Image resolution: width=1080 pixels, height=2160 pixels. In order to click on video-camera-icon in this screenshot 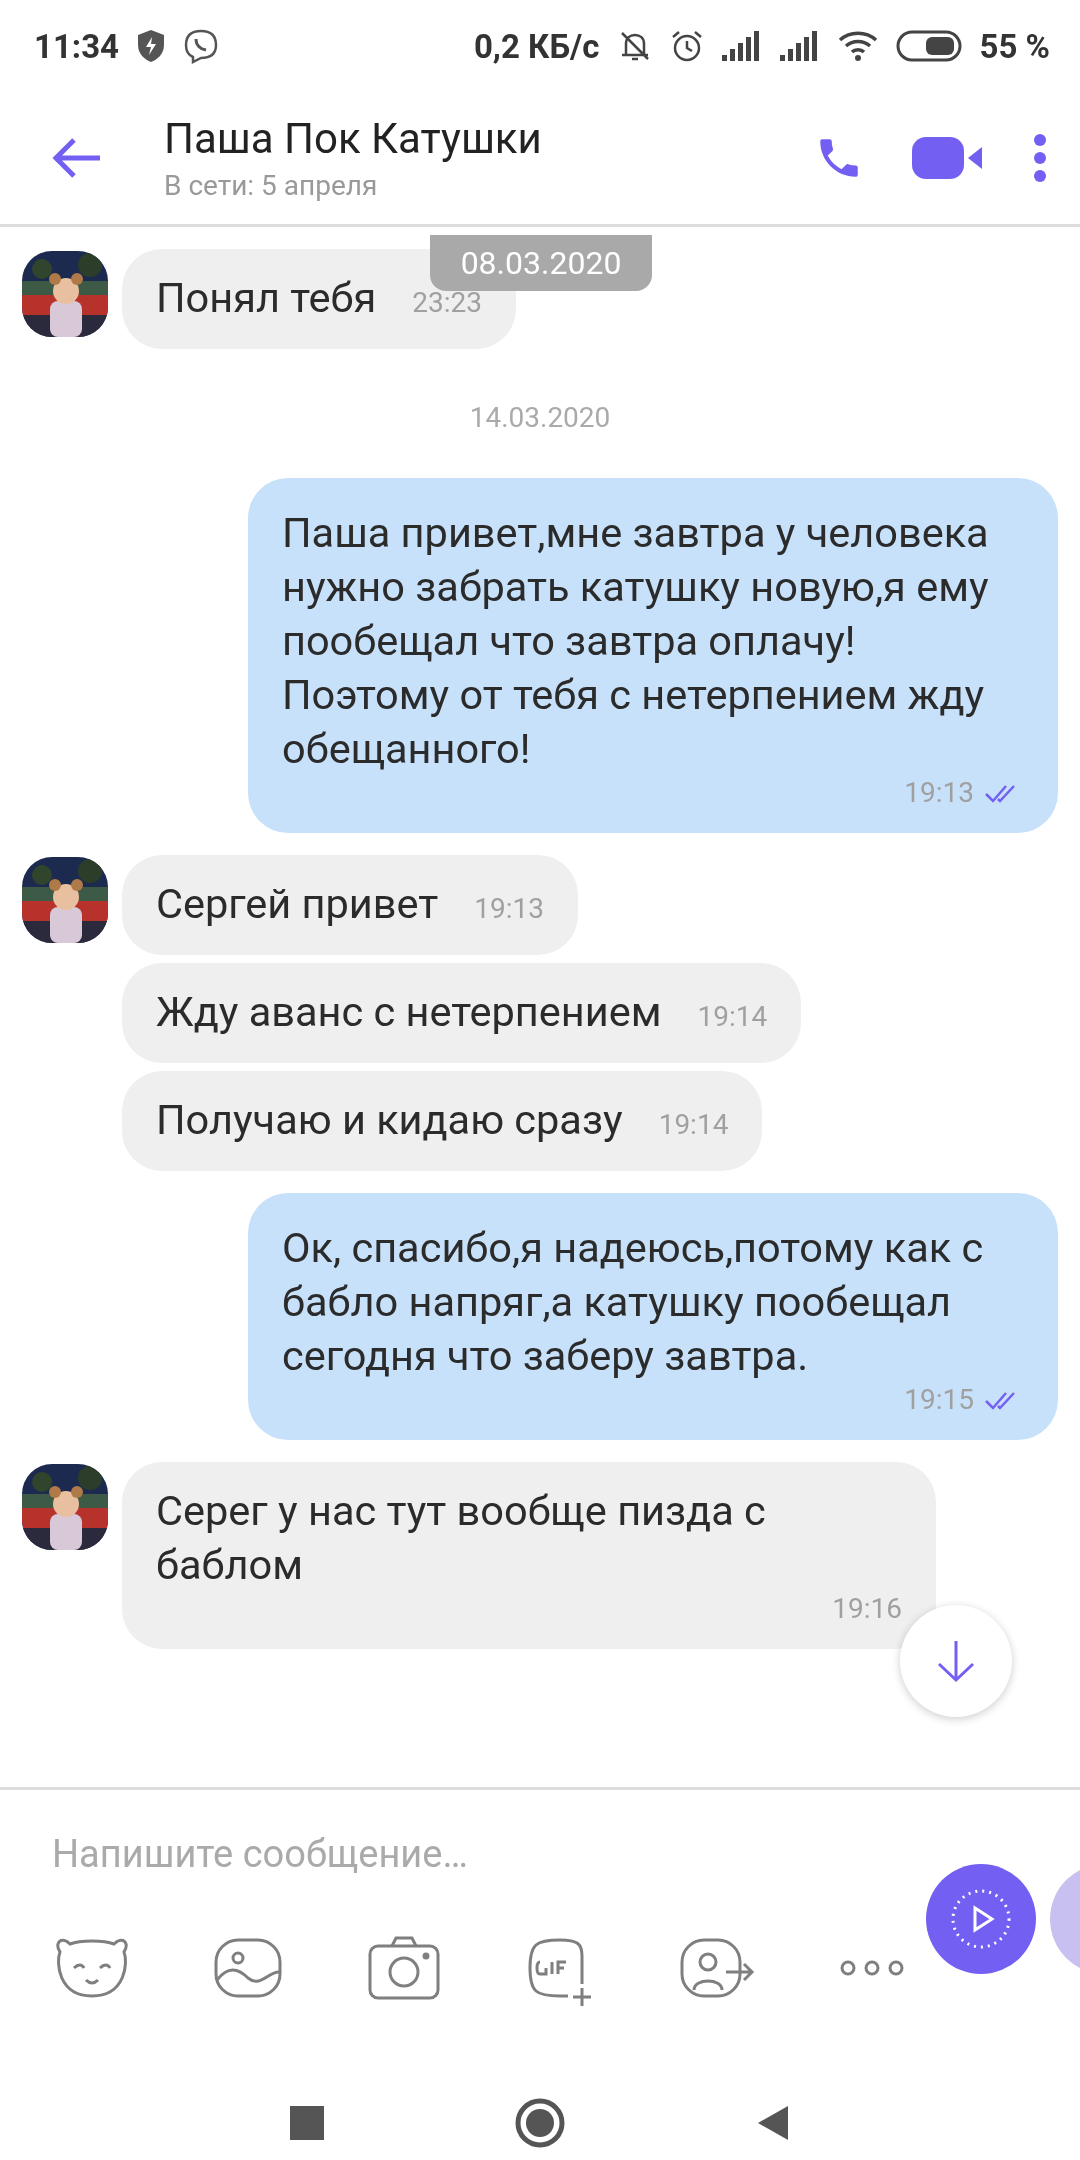, I will do `click(948, 158)`.